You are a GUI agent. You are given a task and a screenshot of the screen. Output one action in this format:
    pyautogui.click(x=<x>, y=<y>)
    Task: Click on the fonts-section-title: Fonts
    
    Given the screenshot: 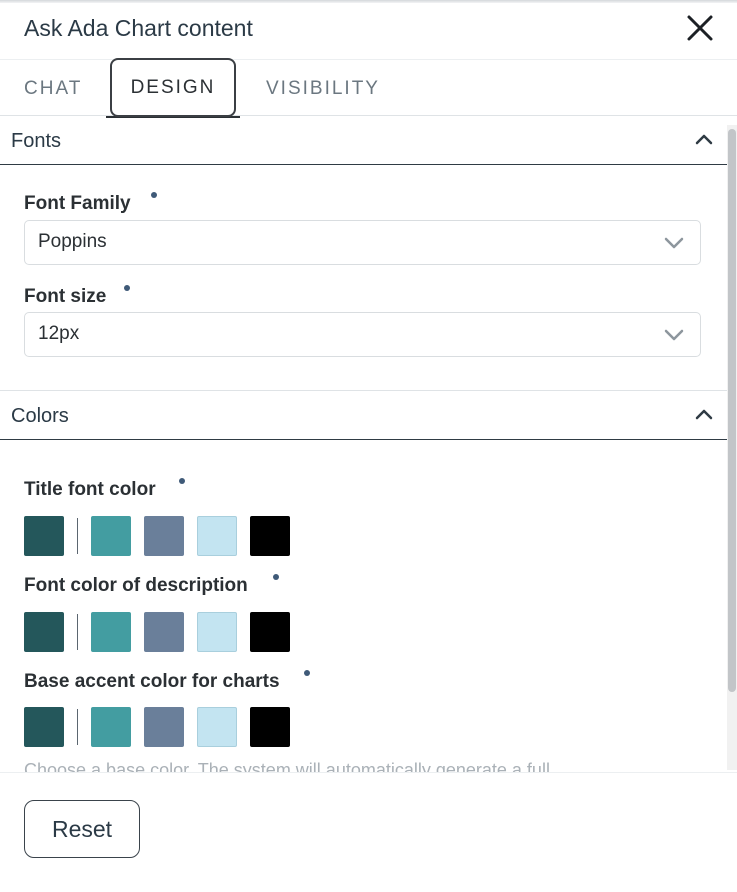 What is the action you would take?
    pyautogui.click(x=36, y=141)
    